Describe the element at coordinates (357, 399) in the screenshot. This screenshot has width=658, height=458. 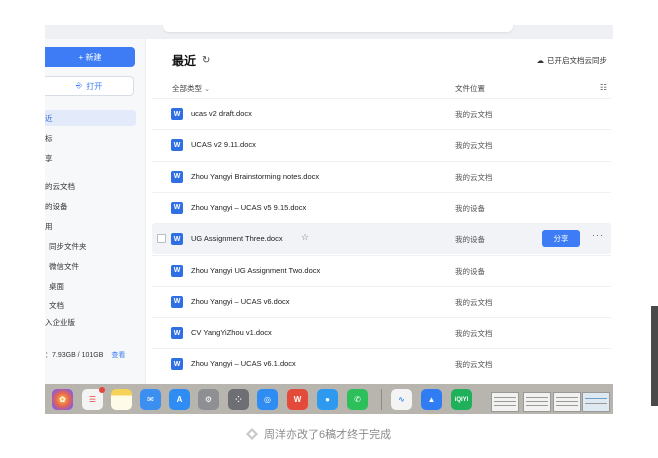
I see `wechat-icon: ✆` at that location.